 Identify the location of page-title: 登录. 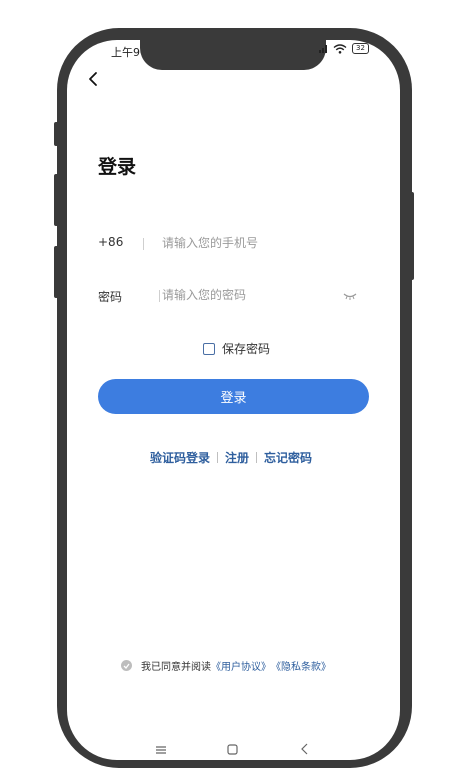
(117, 167).